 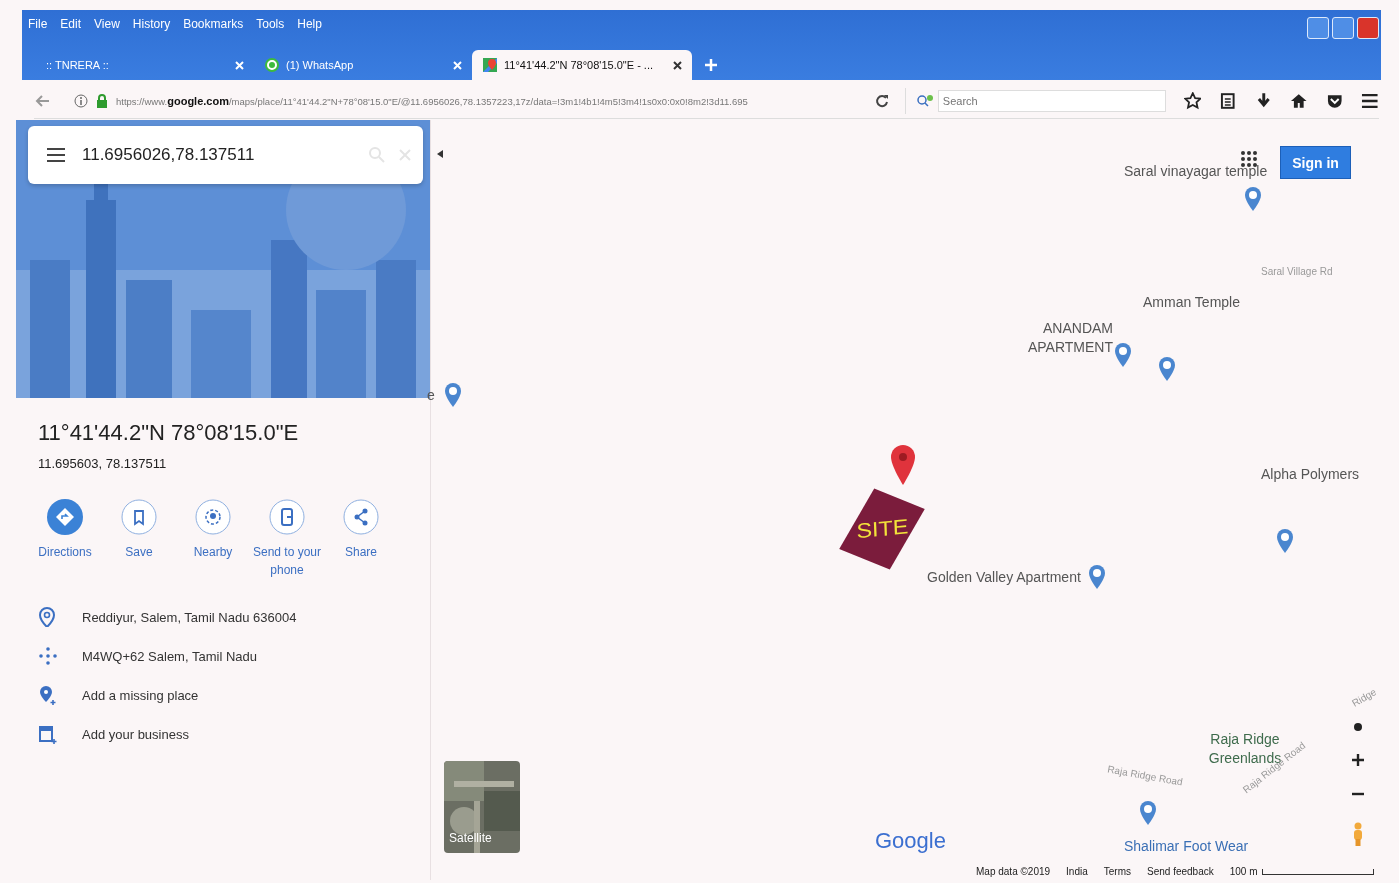 What do you see at coordinates (1334, 101) in the screenshot?
I see `pocket-icon` at bounding box center [1334, 101].